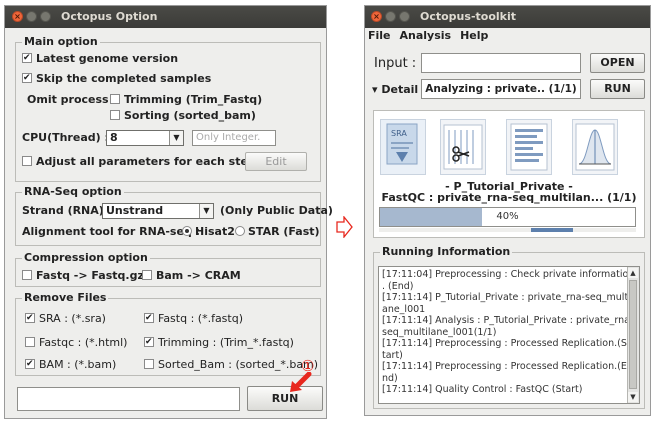 The width and height of the screenshot is (659, 427). What do you see at coordinates (65, 318) in the screenshot?
I see `remove-sra-checkbox: SRA : (*.sra)` at bounding box center [65, 318].